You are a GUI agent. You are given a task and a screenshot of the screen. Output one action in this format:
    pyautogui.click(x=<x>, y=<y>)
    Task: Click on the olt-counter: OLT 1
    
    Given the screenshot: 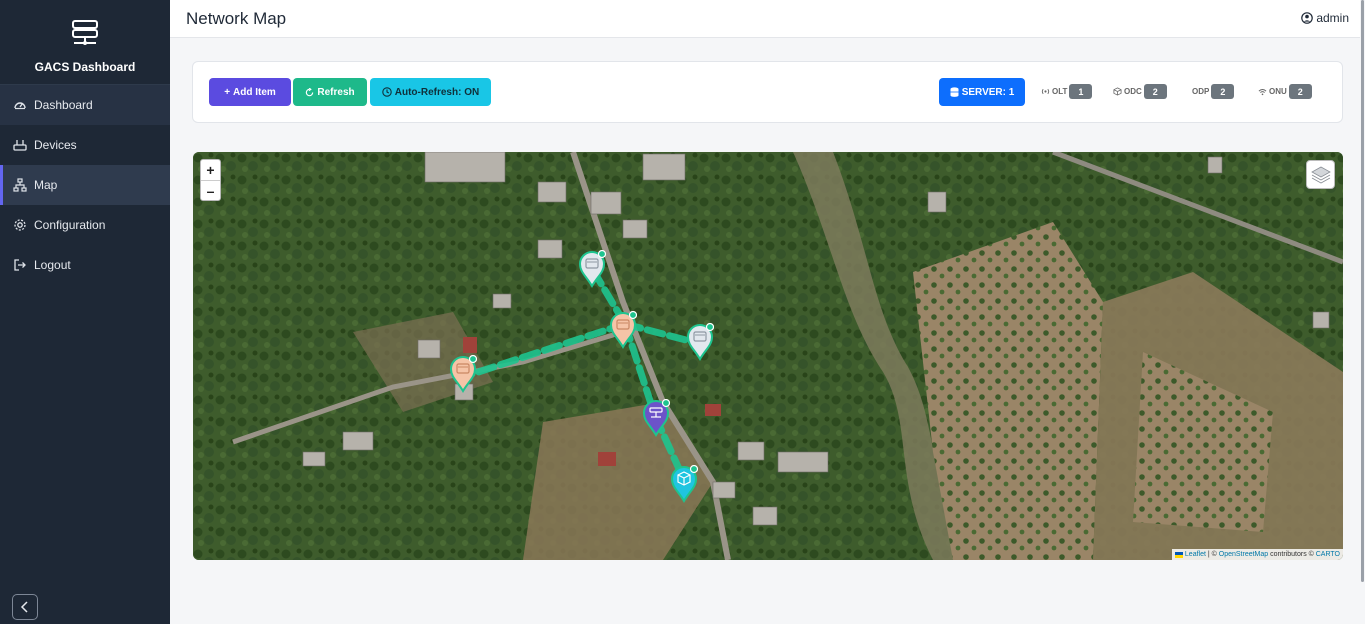 What is the action you would take?
    pyautogui.click(x=1067, y=91)
    